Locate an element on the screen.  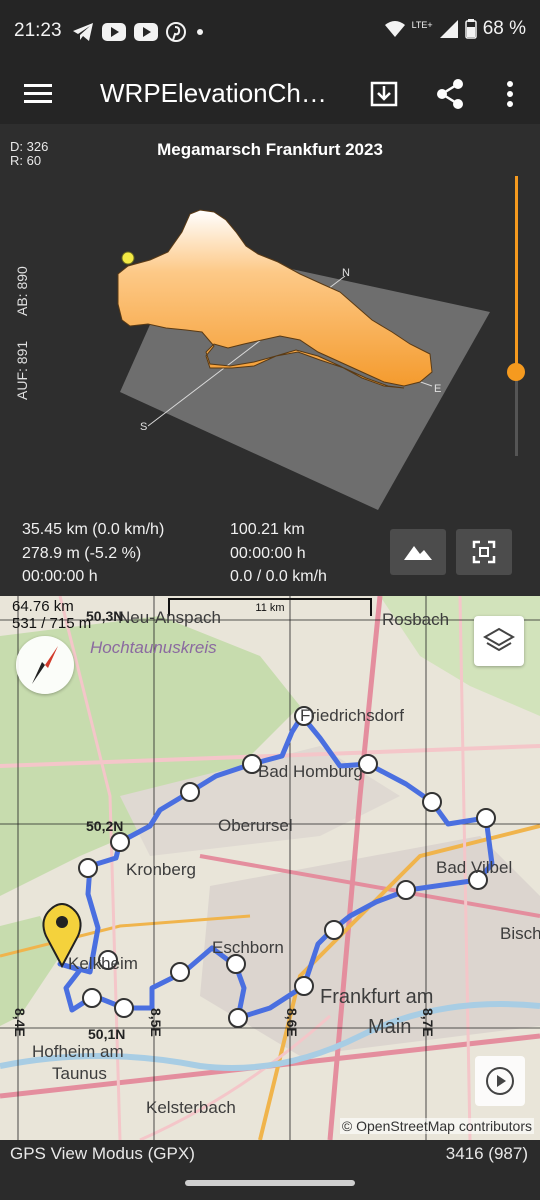
zoom-slider-thumb is located at coordinates (516, 372).